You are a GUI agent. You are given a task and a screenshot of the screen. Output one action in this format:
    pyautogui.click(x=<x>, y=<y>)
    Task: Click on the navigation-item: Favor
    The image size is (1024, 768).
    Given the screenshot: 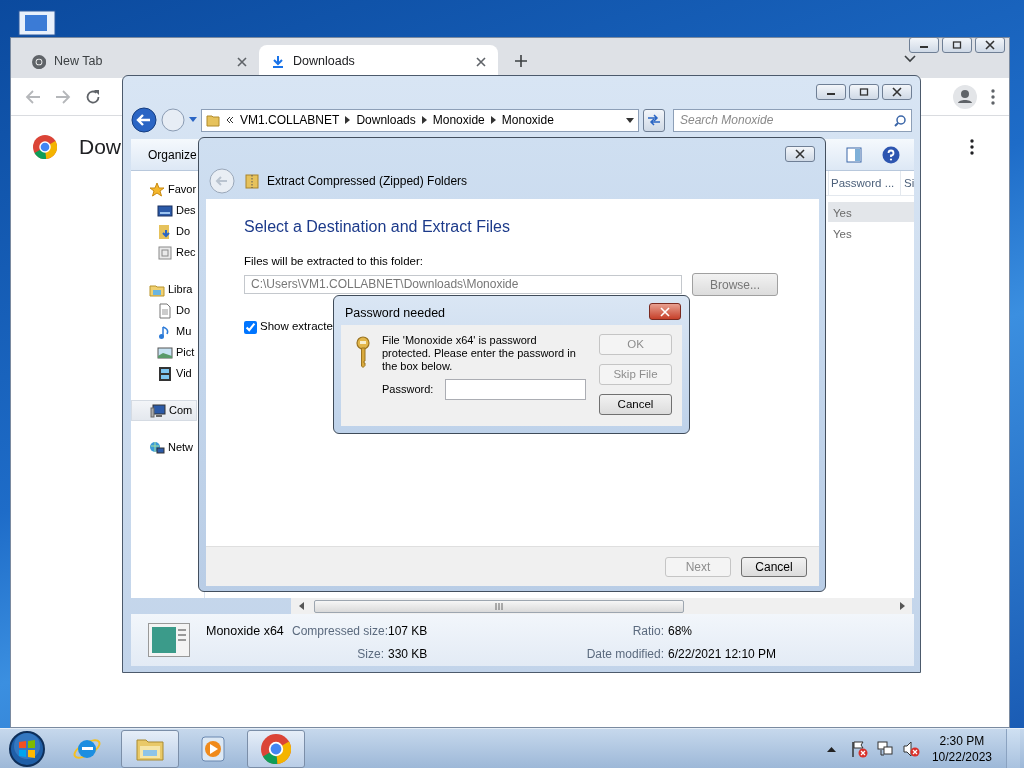 What is the action you would take?
    pyautogui.click(x=164, y=189)
    